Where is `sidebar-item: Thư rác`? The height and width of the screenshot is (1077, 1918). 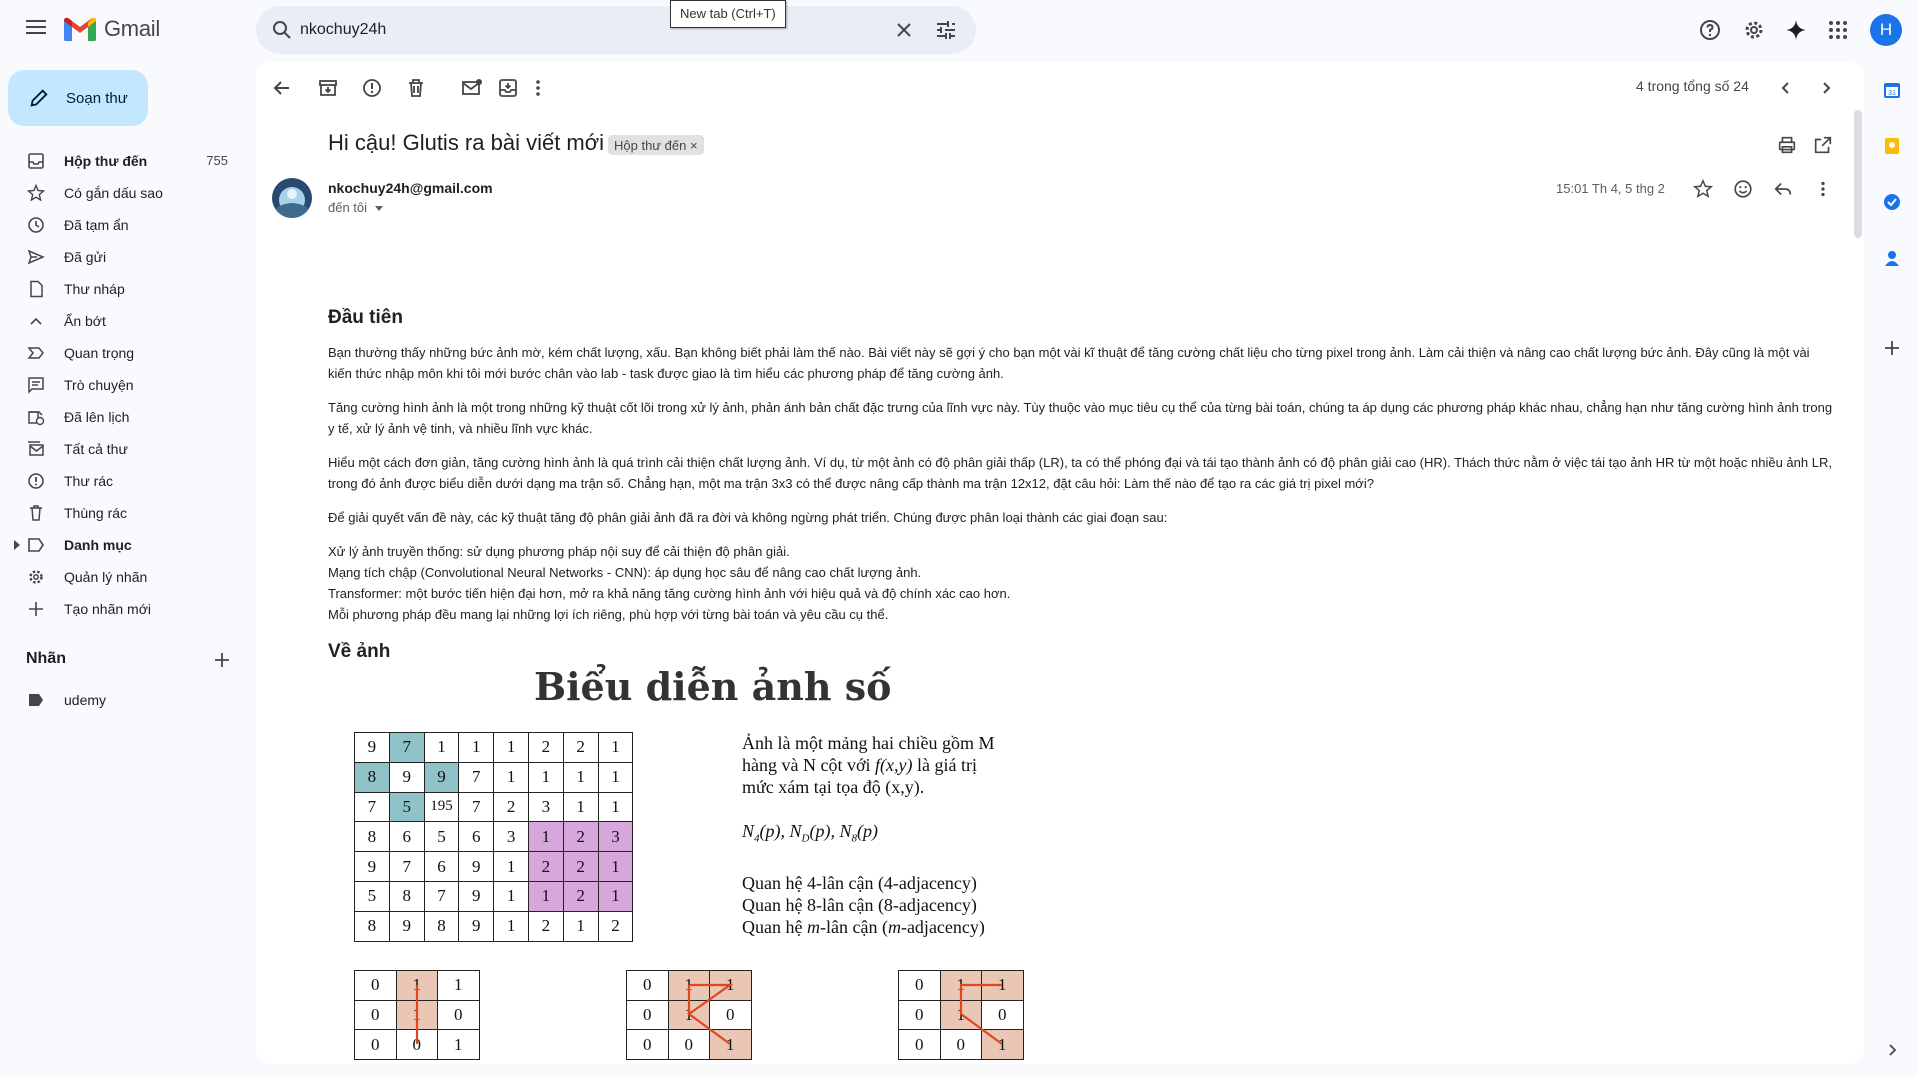
sidebar-item: Thư rác is located at coordinates (124, 481).